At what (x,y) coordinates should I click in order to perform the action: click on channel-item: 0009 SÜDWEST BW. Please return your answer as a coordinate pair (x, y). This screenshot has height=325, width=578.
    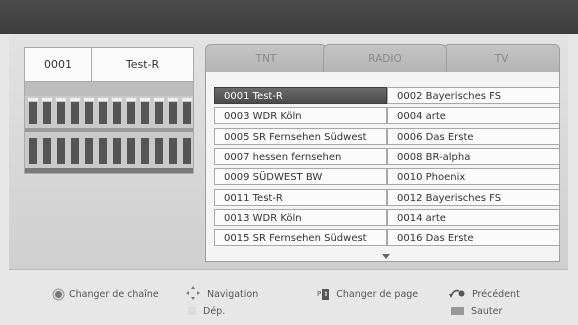
    Looking at the image, I should click on (300, 176).